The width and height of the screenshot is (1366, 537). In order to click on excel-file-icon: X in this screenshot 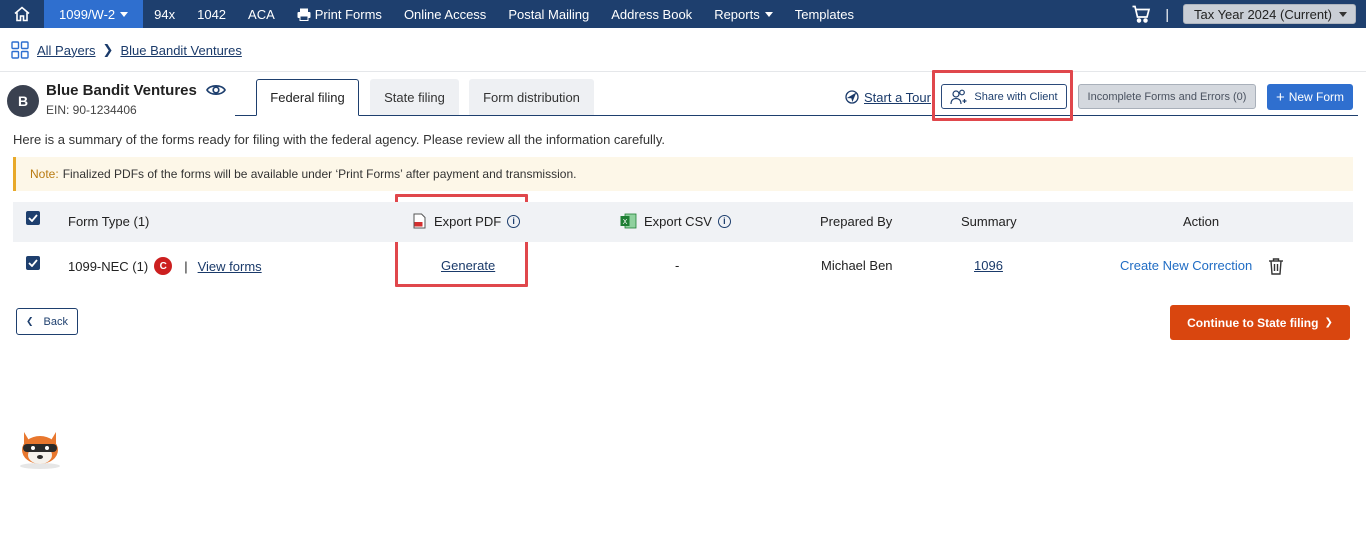, I will do `click(628, 221)`.